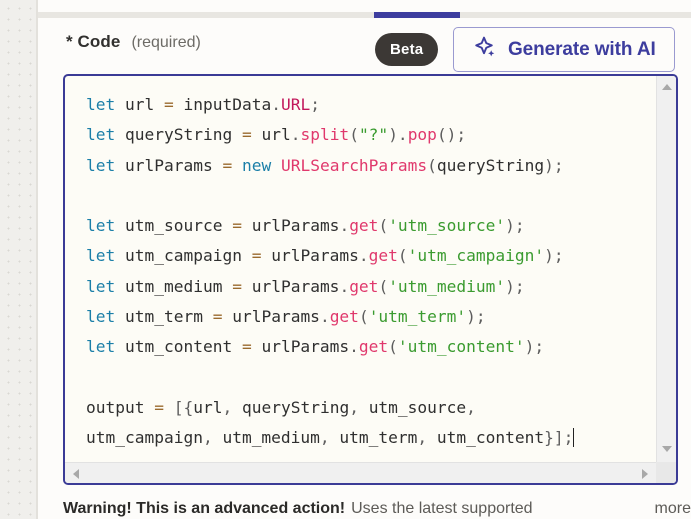  I want to click on chevron-down-icon, so click(666, 449).